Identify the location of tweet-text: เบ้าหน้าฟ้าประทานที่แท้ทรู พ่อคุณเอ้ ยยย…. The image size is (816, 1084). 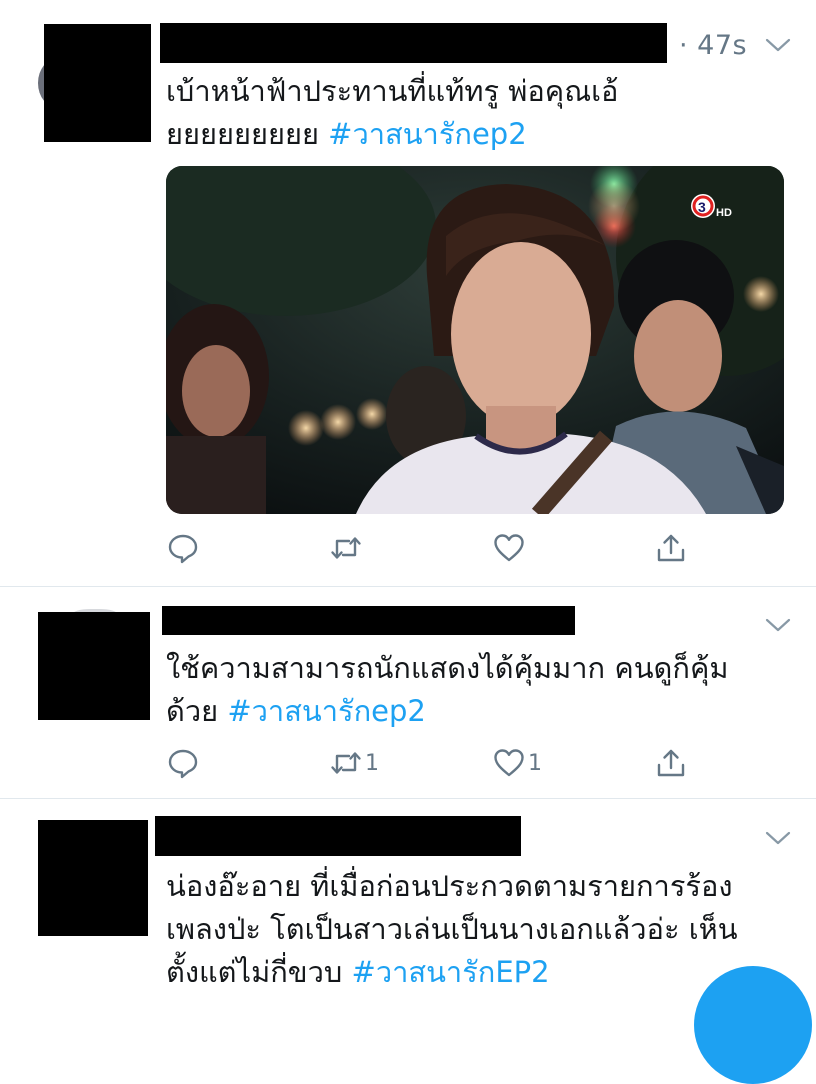
(392, 113).